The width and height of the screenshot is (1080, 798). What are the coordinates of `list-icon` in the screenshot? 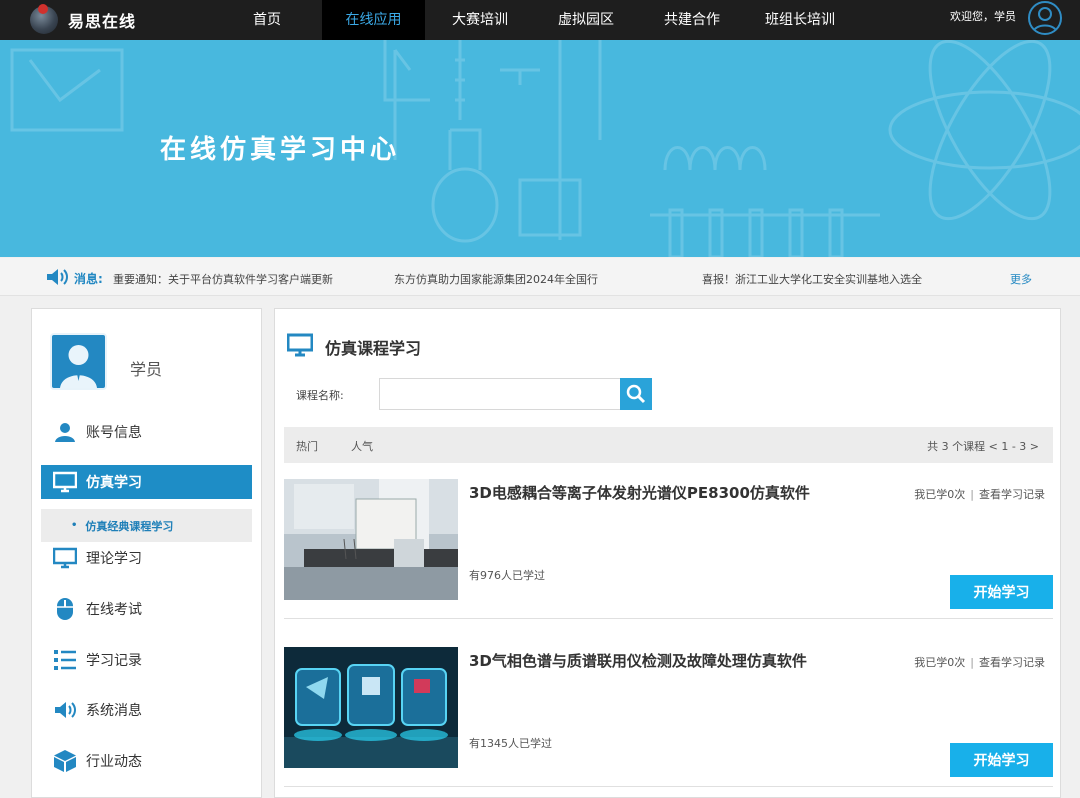 It's located at (65, 660).